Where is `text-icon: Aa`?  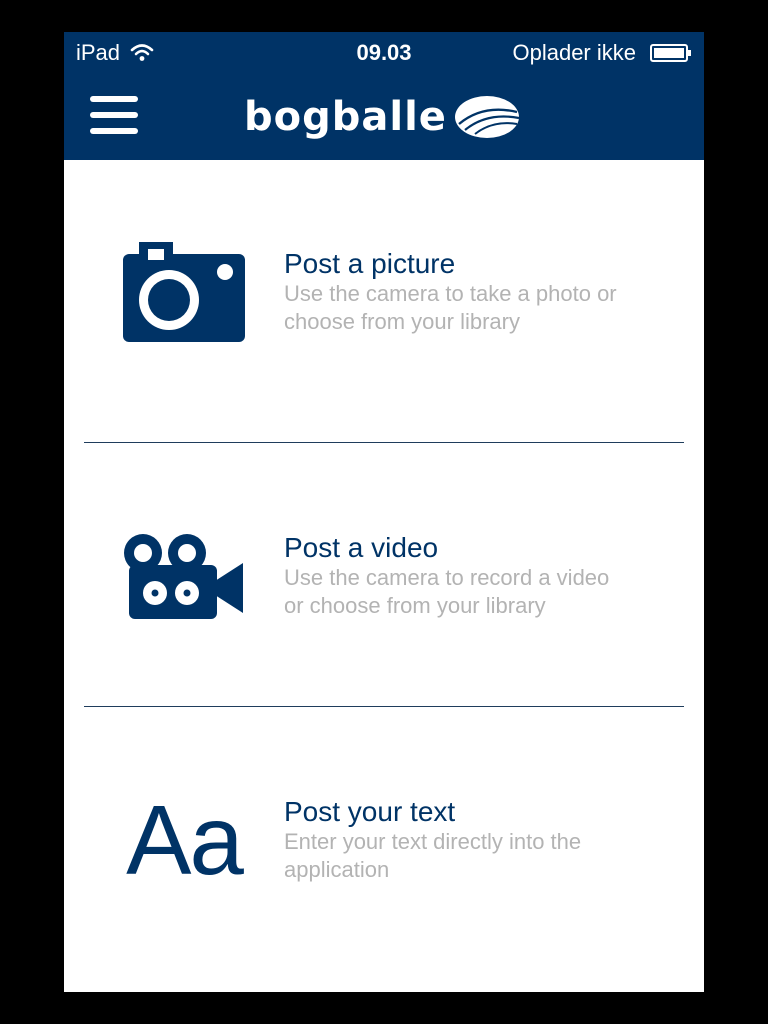 text-icon: Aa is located at coordinates (184, 840).